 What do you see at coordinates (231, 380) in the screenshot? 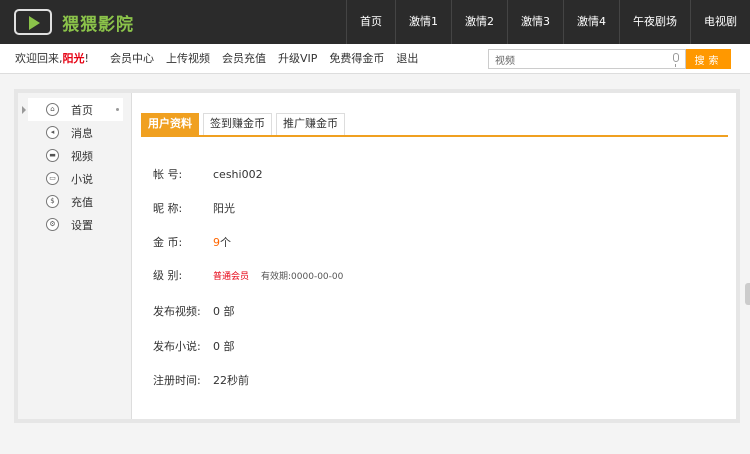
I see `regtime-value: 22秒前` at bounding box center [231, 380].